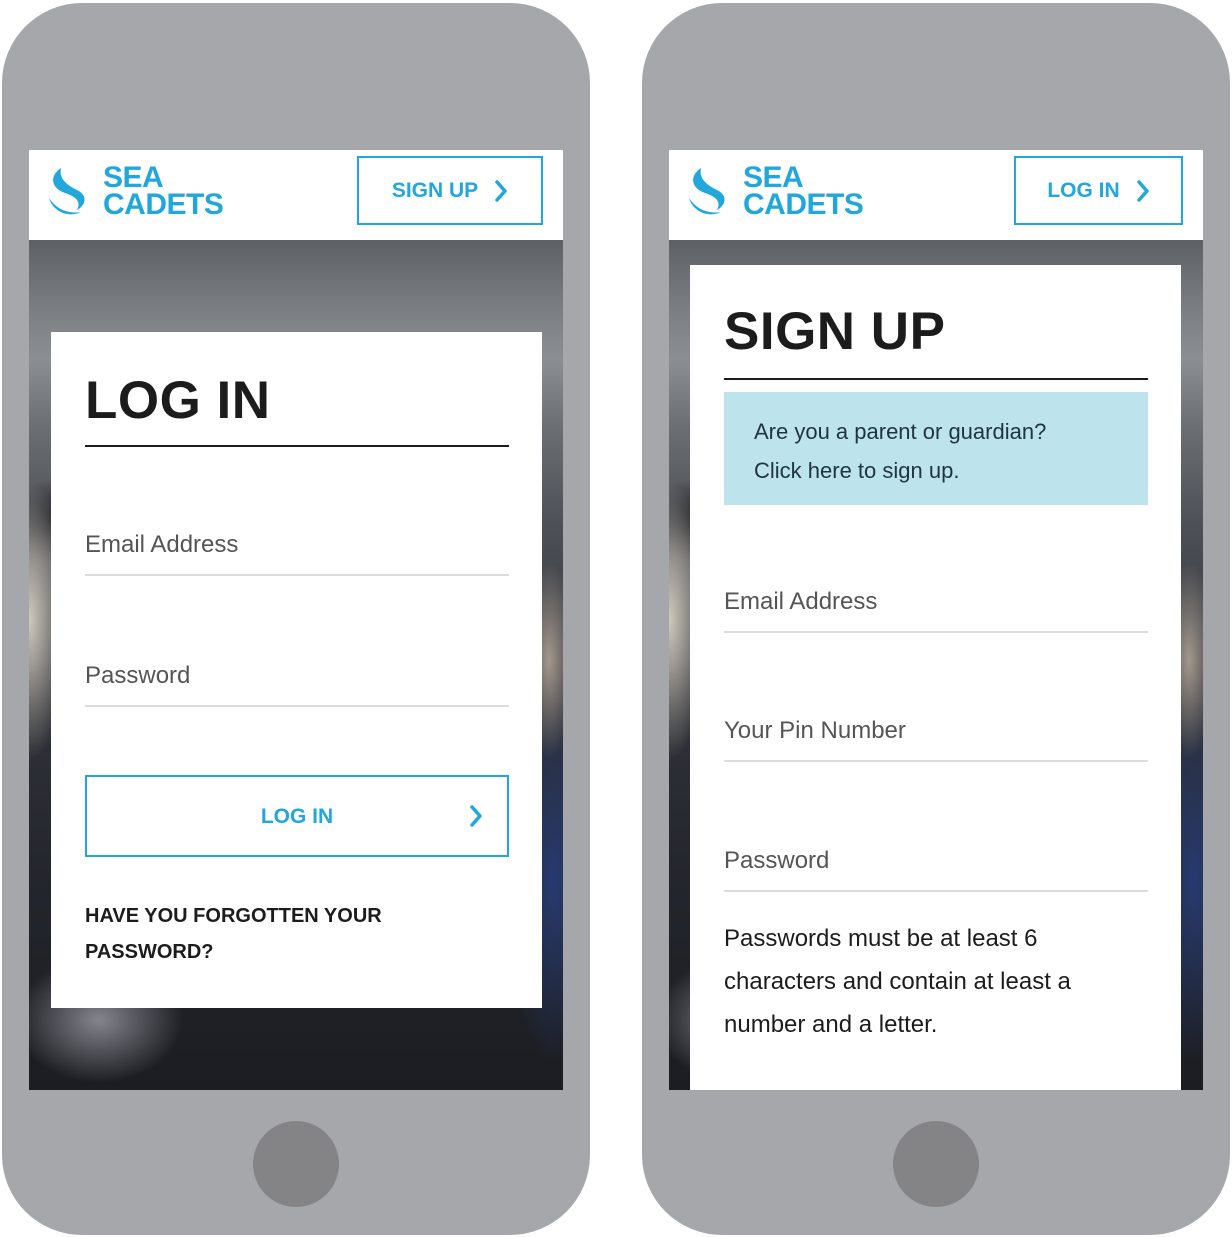 This screenshot has width=1232, height=1237. What do you see at coordinates (178, 400) in the screenshot?
I see `page-title: LOG IN` at bounding box center [178, 400].